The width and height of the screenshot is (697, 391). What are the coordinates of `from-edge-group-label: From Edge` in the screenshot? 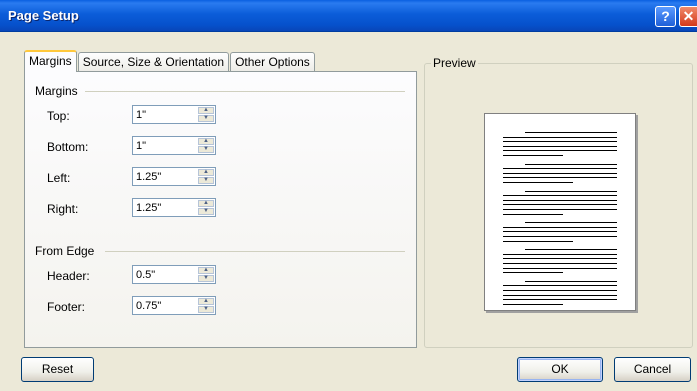 It's located at (65, 251).